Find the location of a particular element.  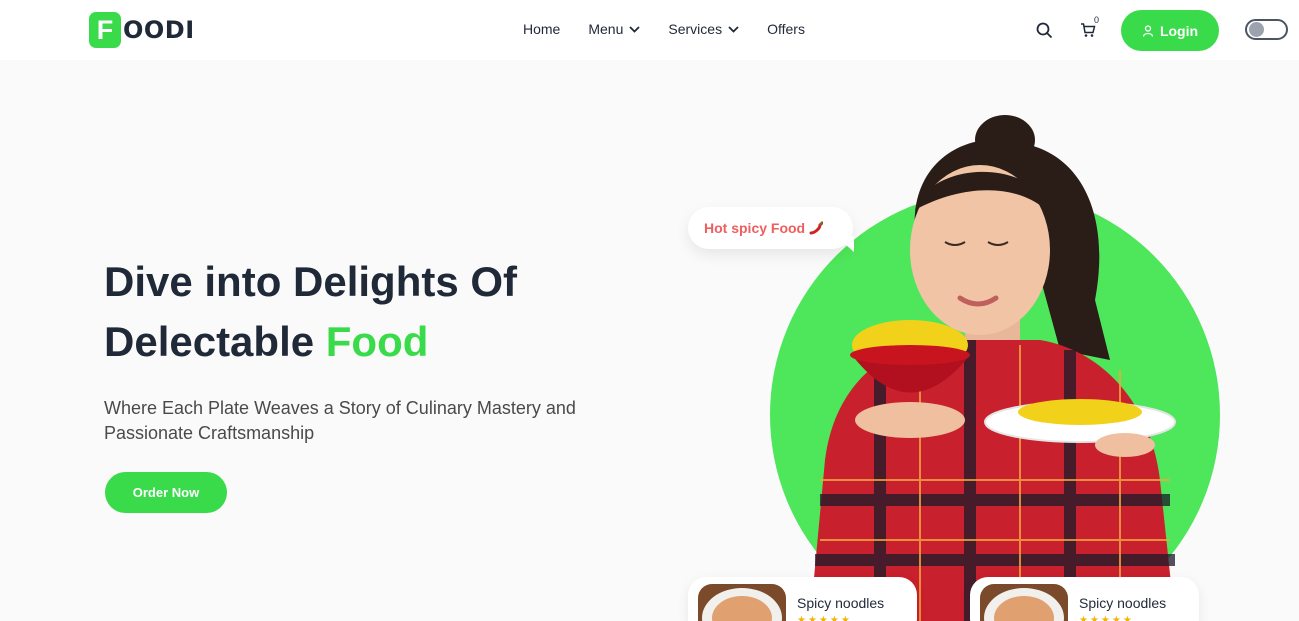

cart-icon: 0 is located at coordinates (1089, 29).